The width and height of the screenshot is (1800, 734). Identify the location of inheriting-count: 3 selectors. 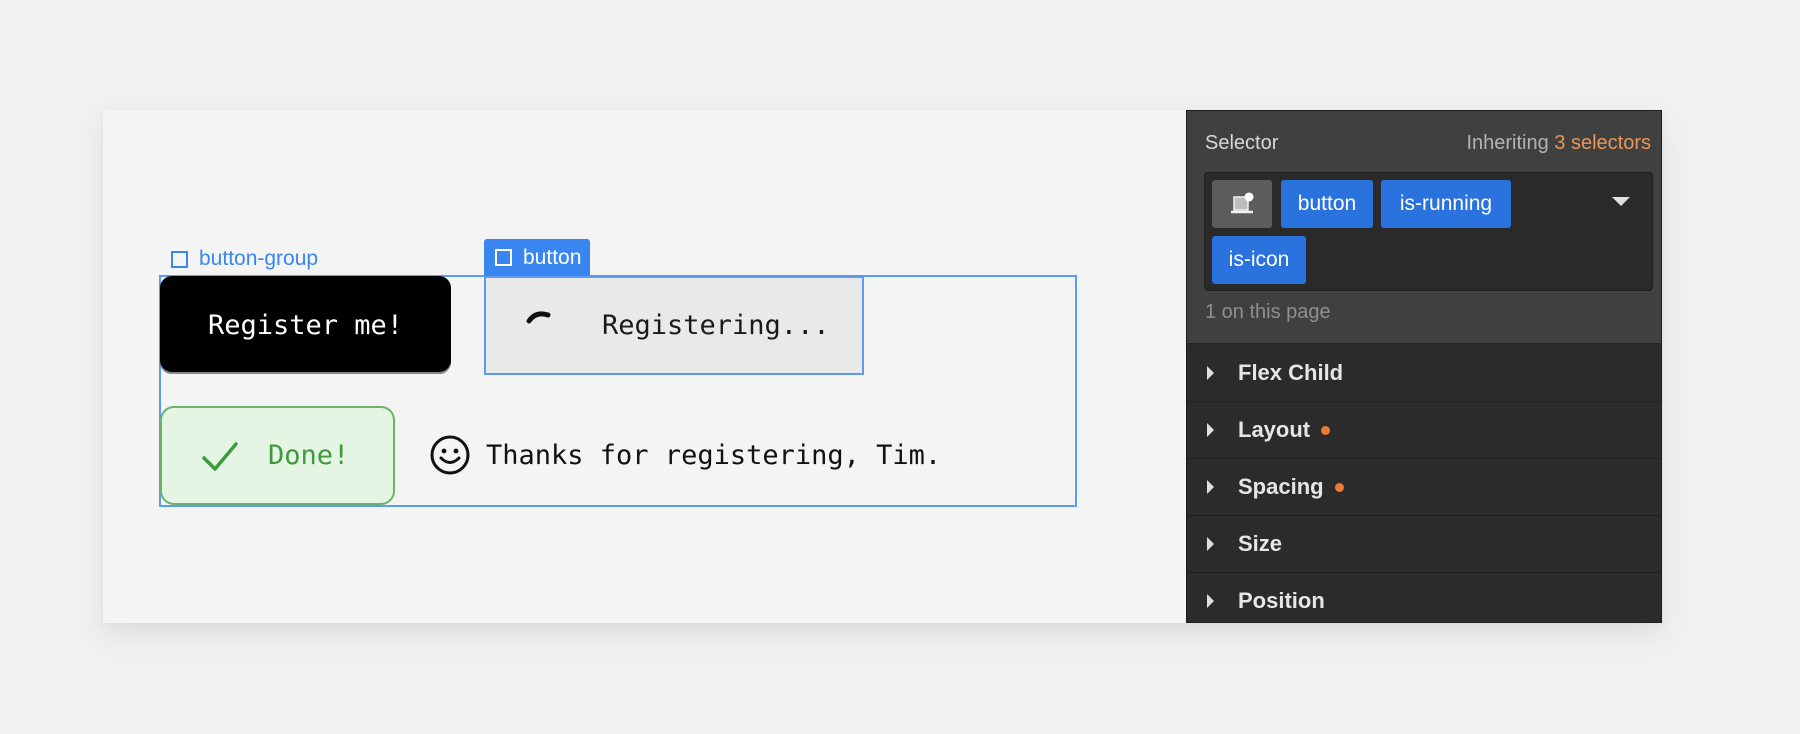
(1602, 143).